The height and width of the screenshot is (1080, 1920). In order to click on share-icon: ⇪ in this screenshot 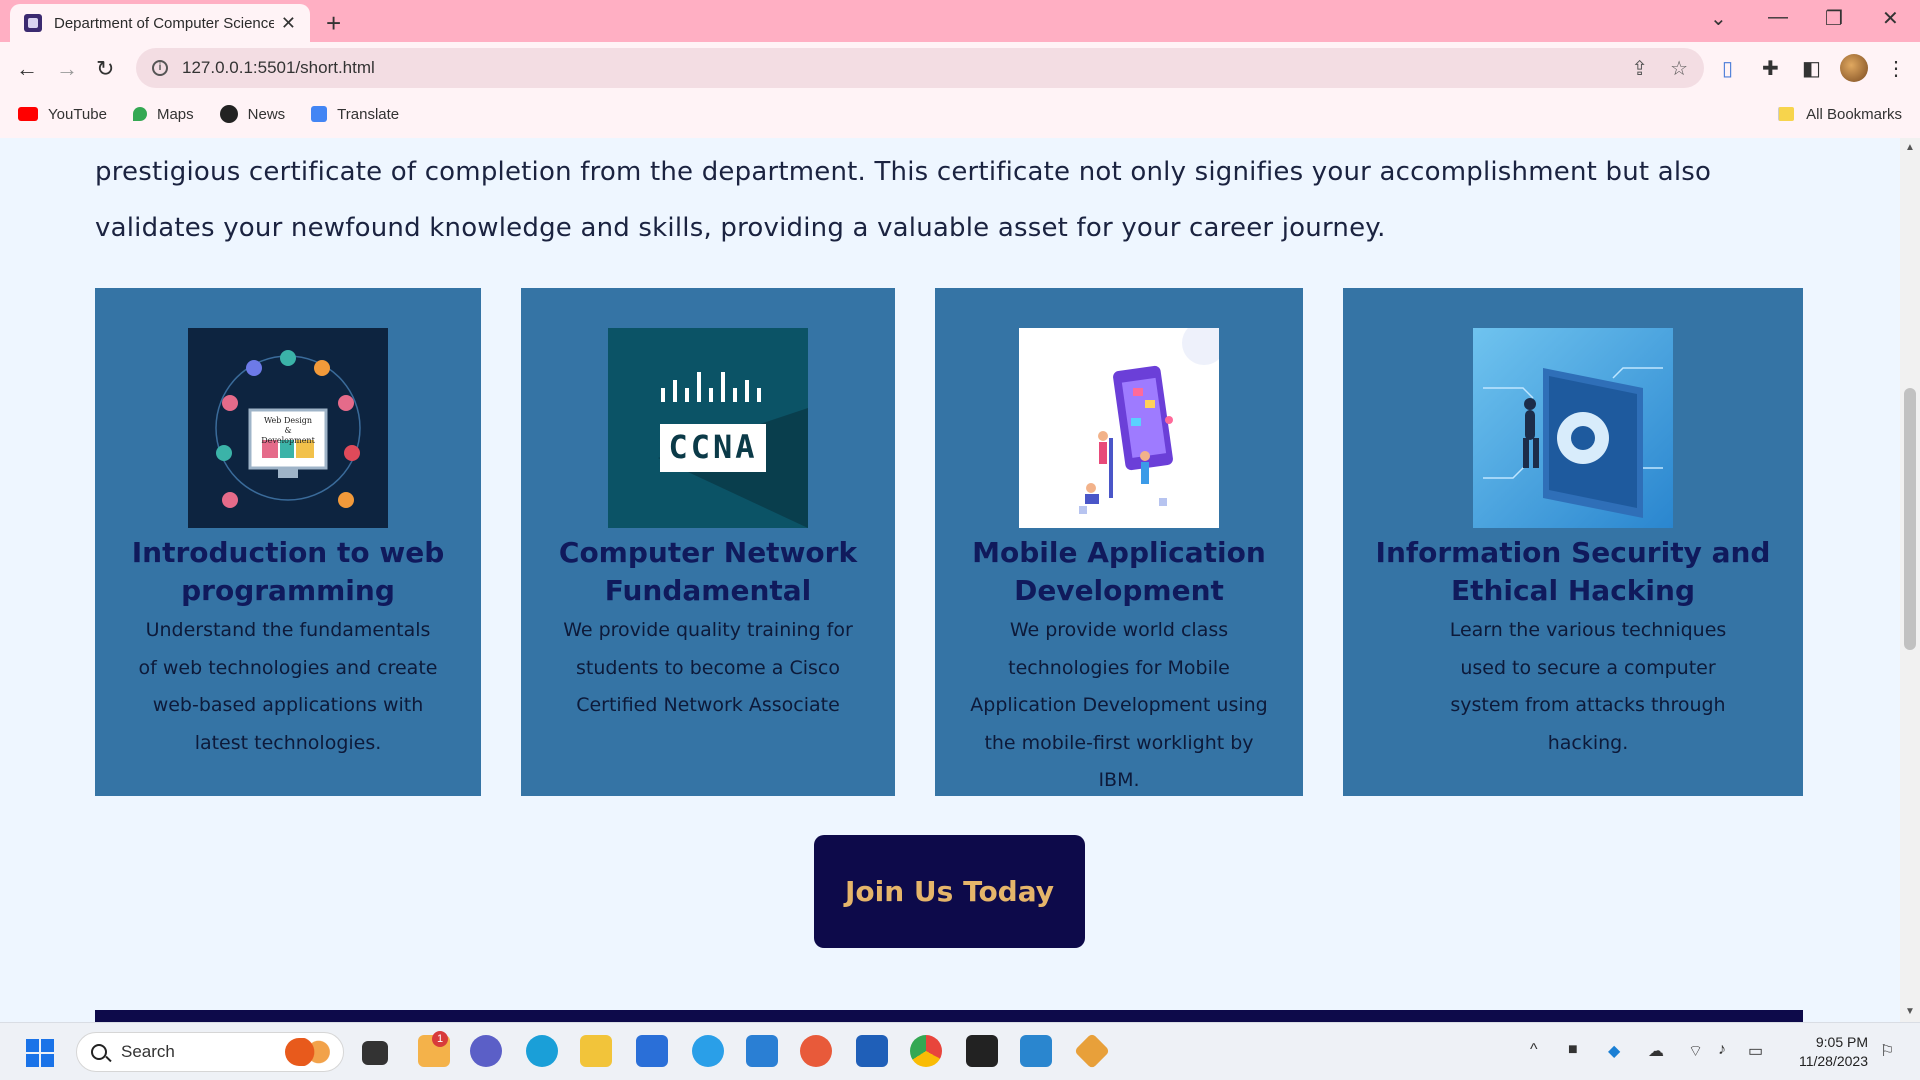, I will do `click(1639, 68)`.